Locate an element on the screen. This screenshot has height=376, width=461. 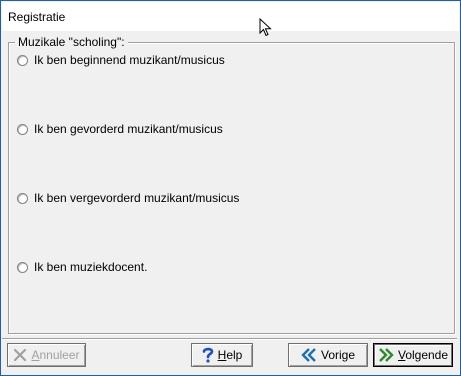
option-beginner: Ik ben beginnend muzikant/musicus is located at coordinates (121, 60).